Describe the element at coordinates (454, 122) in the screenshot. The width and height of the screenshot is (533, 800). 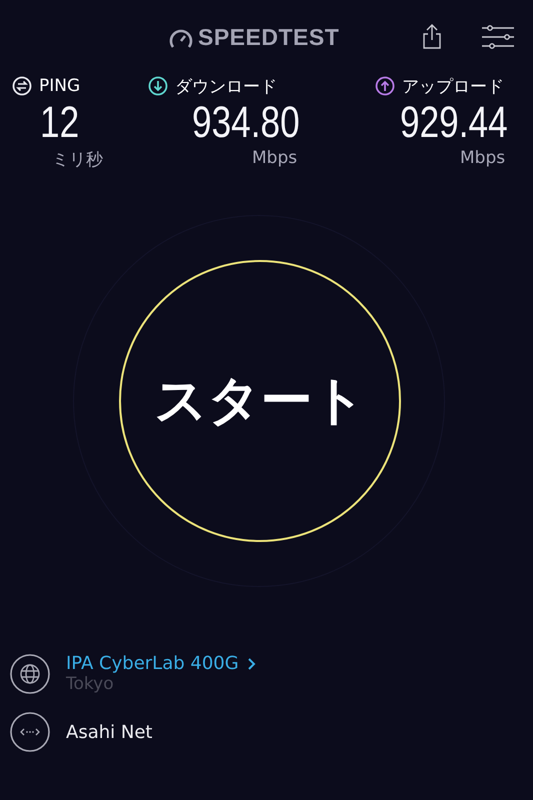
I see `metric-value: 929.44` at that location.